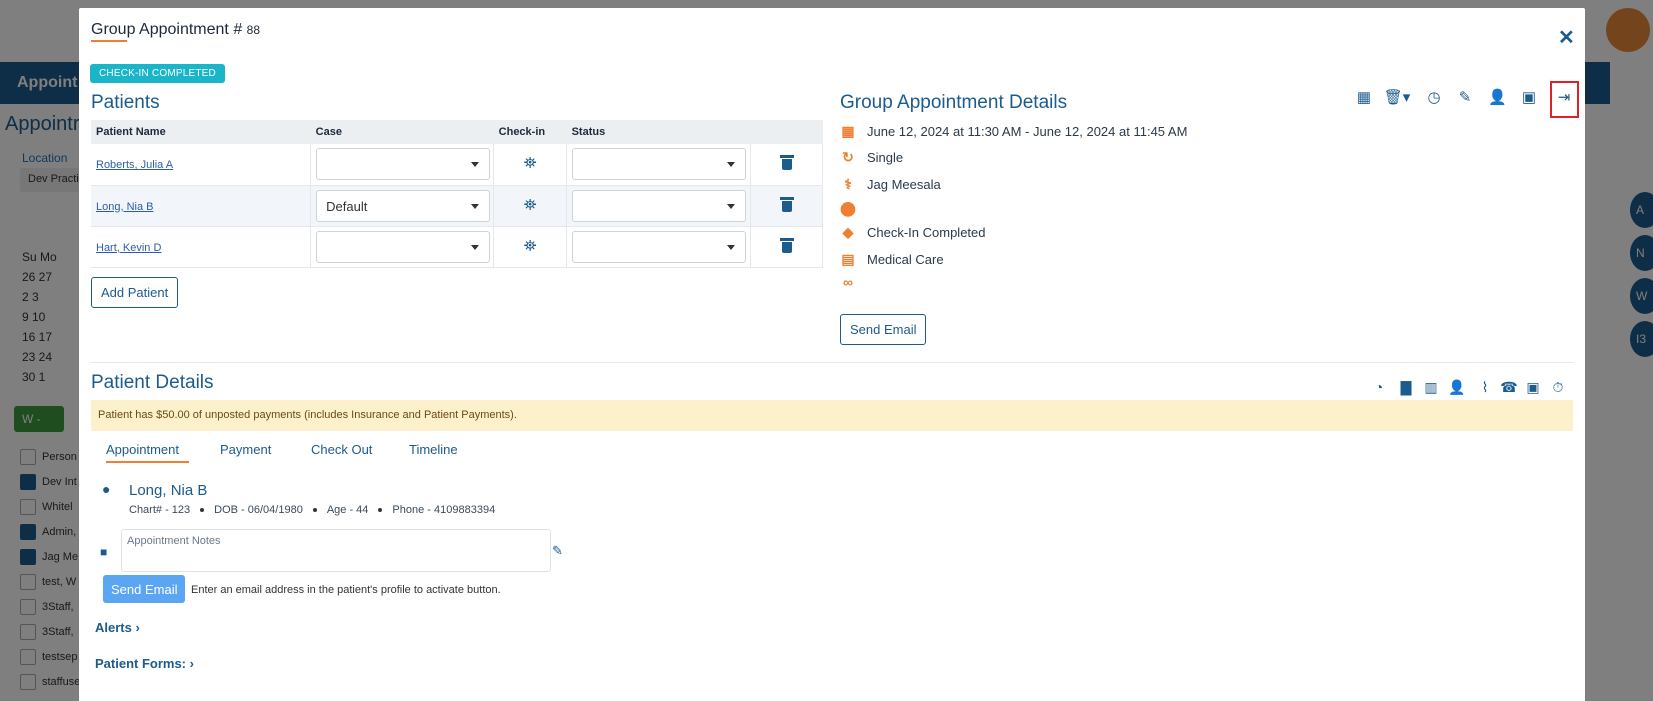 The width and height of the screenshot is (1653, 701). Describe the element at coordinates (168, 490) in the screenshot. I see `patient-name: Long, Nia B` at that location.